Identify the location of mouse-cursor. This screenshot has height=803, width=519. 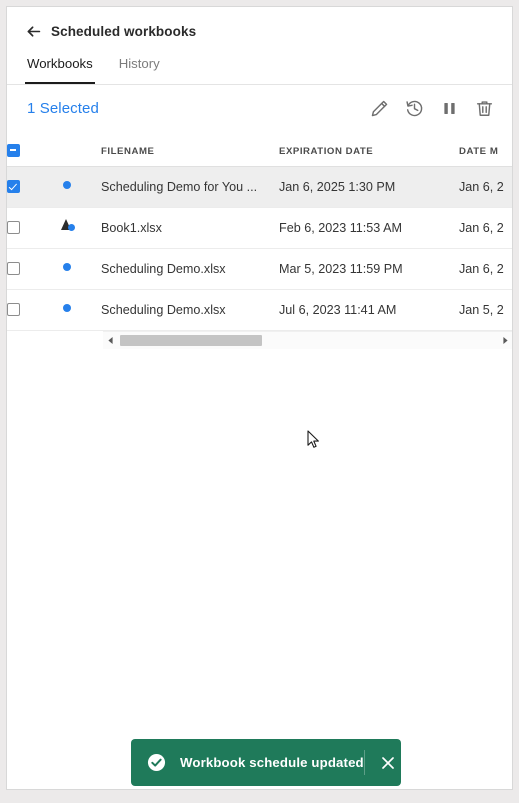
(313, 439).